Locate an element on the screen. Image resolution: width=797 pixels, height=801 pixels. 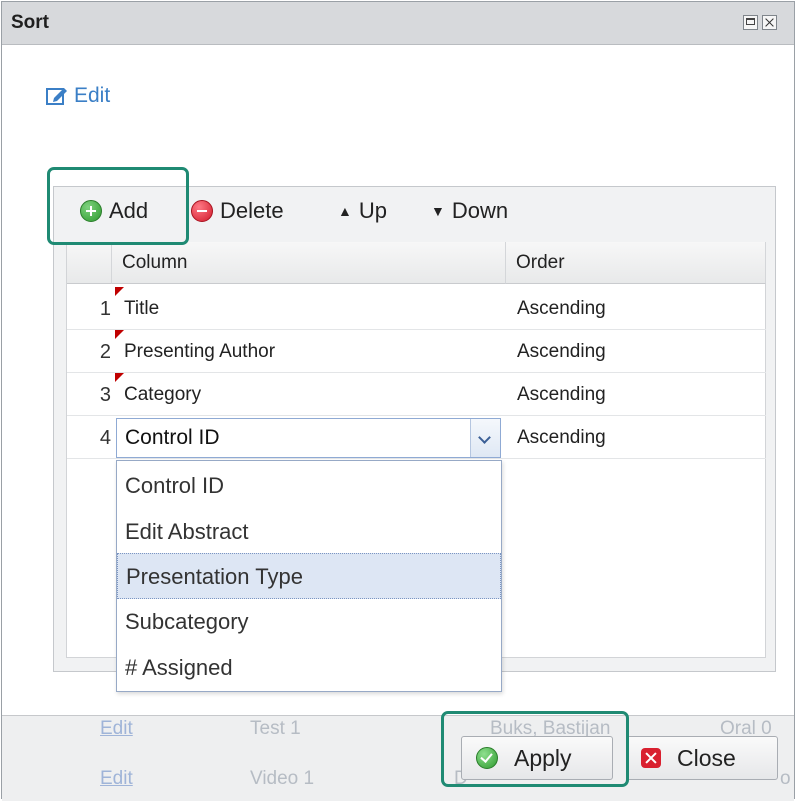
column-header-order: Order is located at coordinates (636, 263).